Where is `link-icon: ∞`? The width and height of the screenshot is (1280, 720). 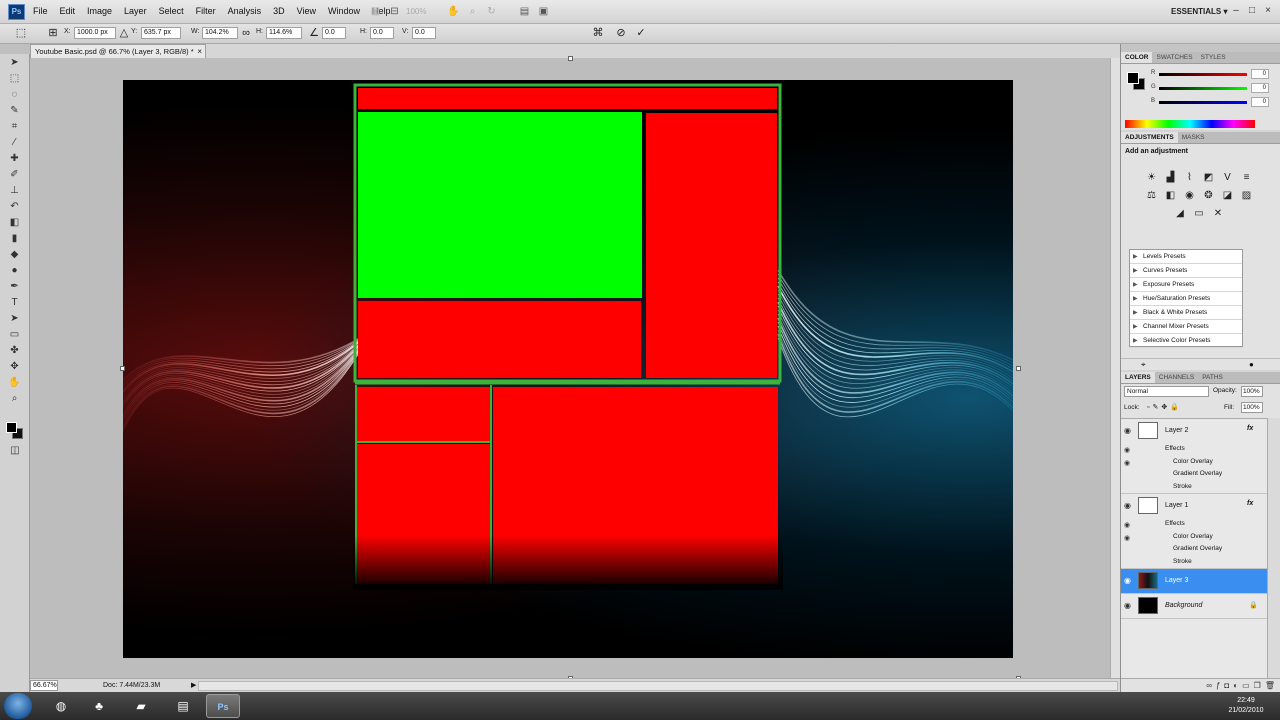 link-icon: ∞ is located at coordinates (246, 33).